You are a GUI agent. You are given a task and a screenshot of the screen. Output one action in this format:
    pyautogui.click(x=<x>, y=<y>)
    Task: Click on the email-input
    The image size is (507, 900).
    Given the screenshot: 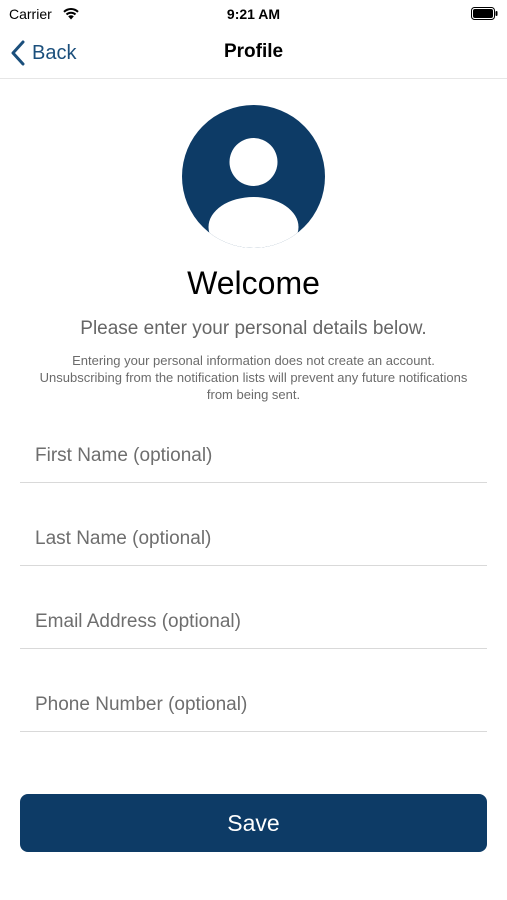 What is the action you would take?
    pyautogui.click(x=256, y=622)
    